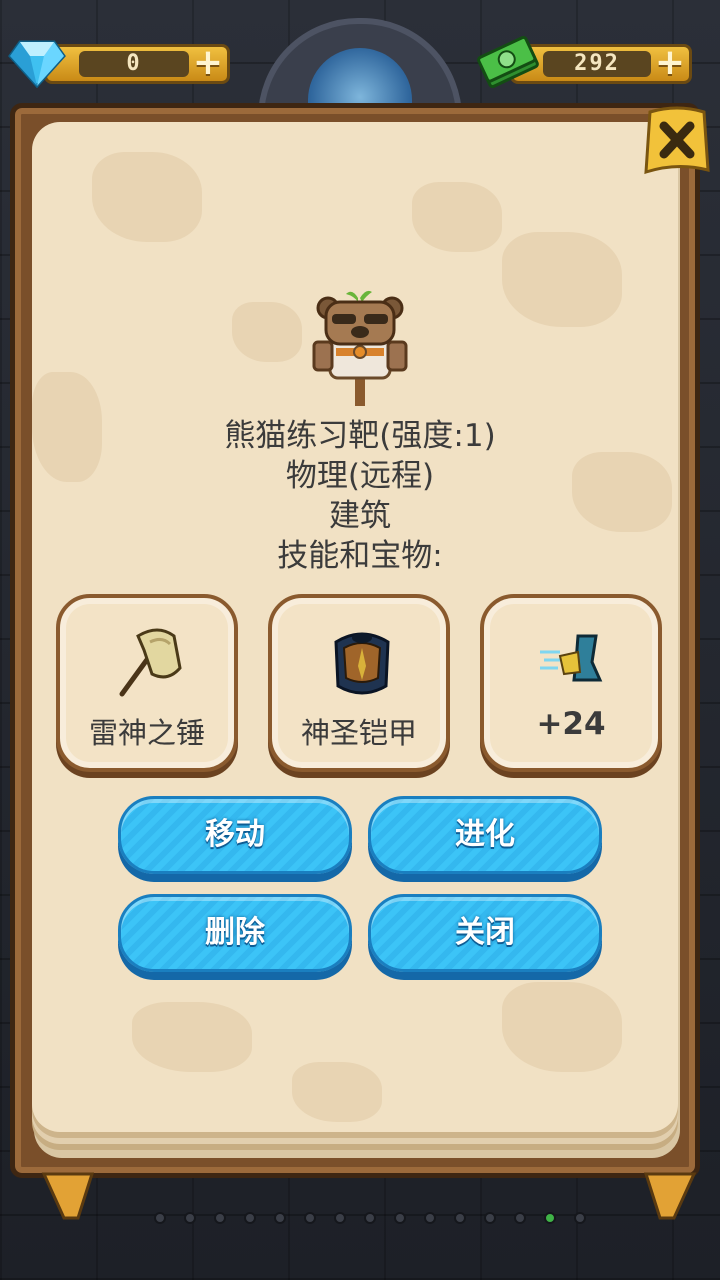  What do you see at coordinates (360, 556) in the screenshot?
I see `skills-header: 技能和宝物:` at bounding box center [360, 556].